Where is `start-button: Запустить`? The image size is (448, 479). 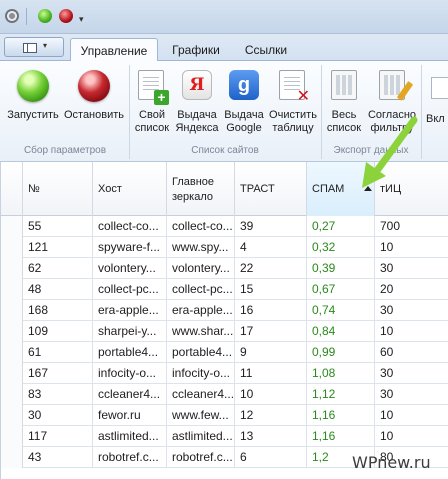 start-button: Запустить is located at coordinates (33, 105).